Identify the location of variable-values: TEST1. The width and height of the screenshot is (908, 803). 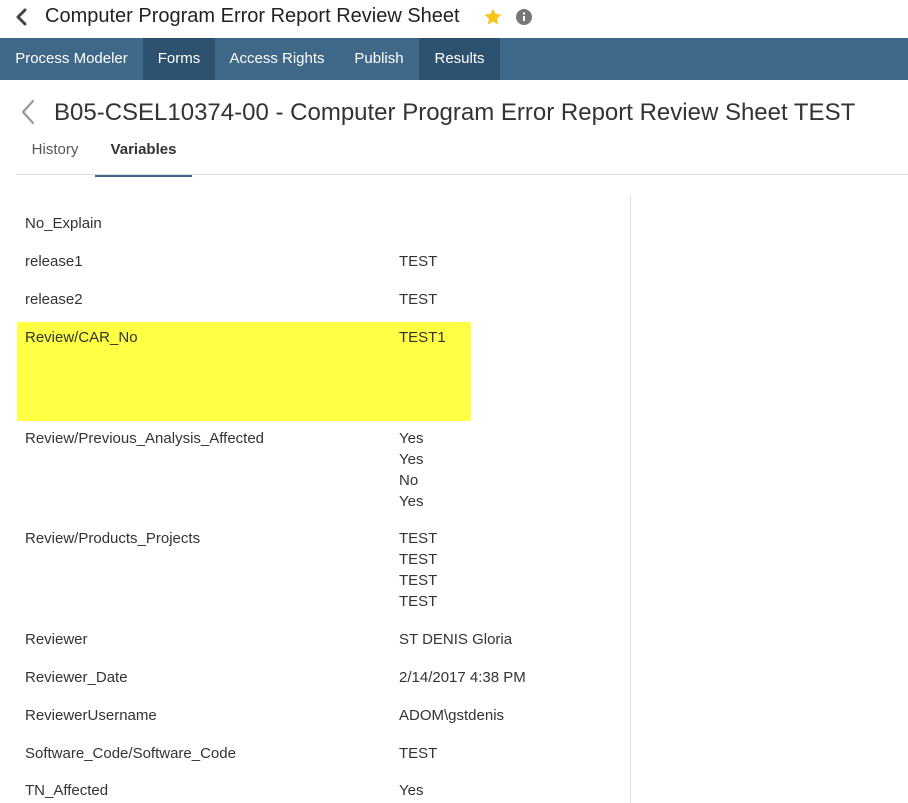
(422, 337).